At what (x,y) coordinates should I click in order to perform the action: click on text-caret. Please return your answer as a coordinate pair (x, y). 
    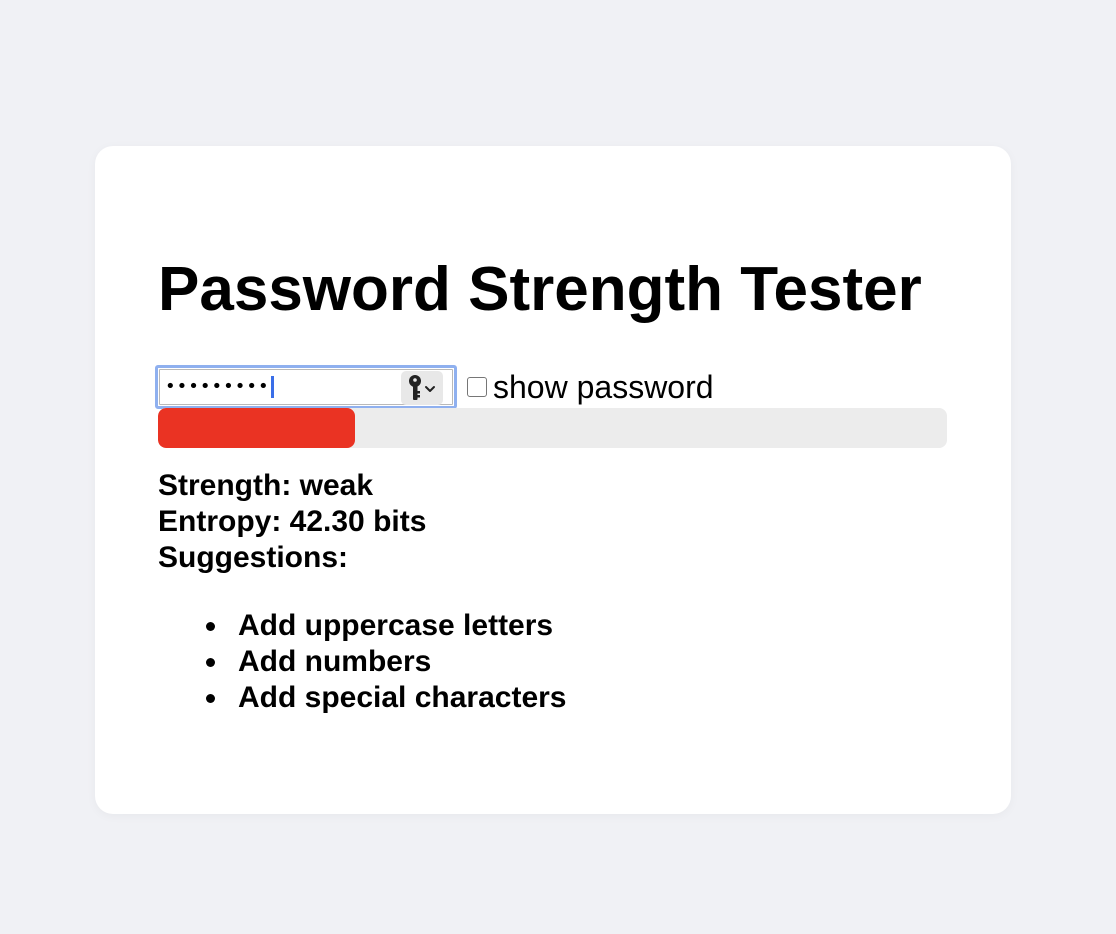
    Looking at the image, I should click on (272, 387).